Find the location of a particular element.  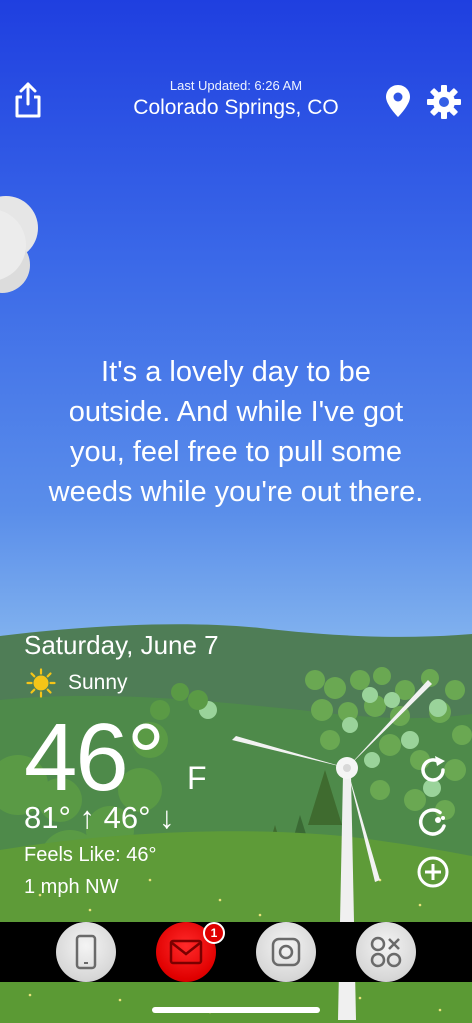

apps-grid-button is located at coordinates (386, 952).